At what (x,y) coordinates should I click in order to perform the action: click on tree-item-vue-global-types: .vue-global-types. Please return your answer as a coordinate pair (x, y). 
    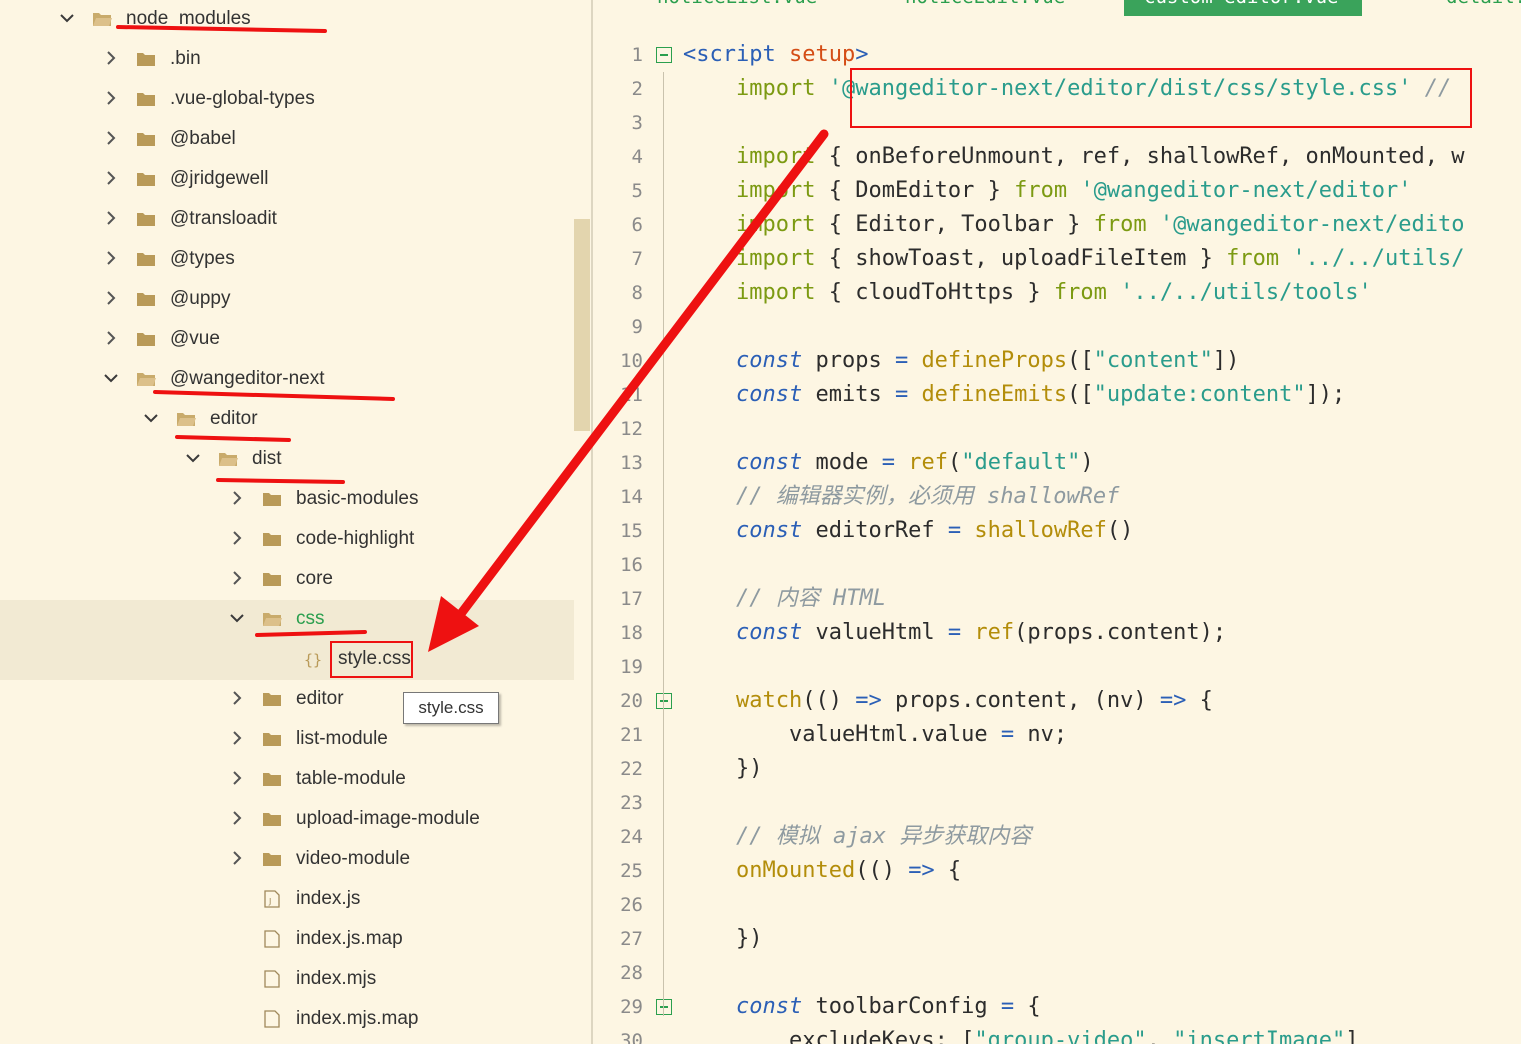
    Looking at the image, I should click on (287, 100).